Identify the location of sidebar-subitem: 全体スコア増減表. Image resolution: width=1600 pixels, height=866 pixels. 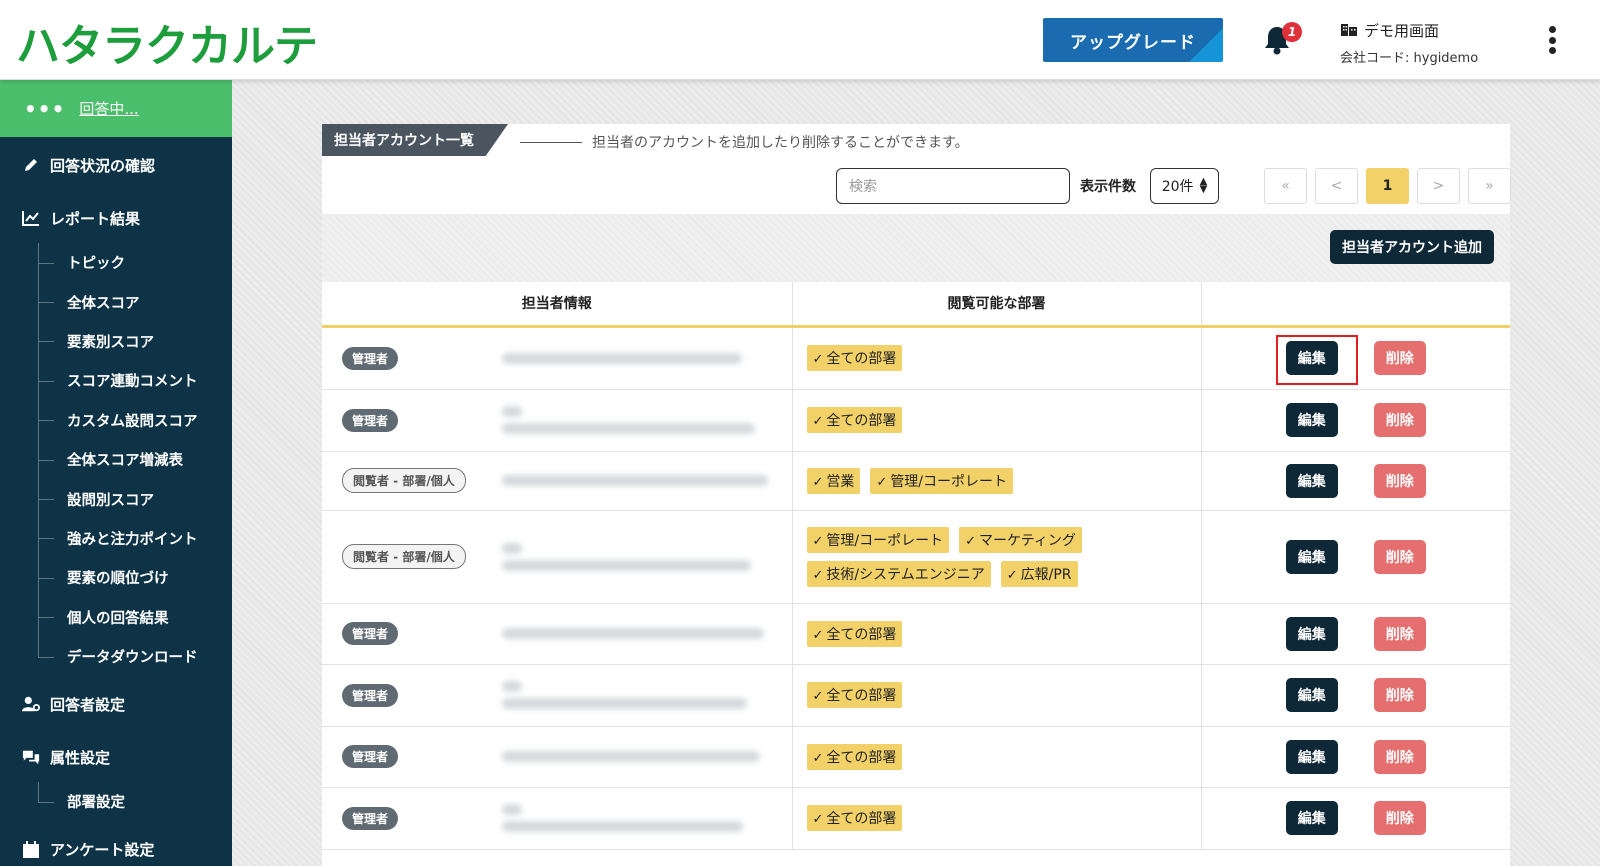
(116, 459).